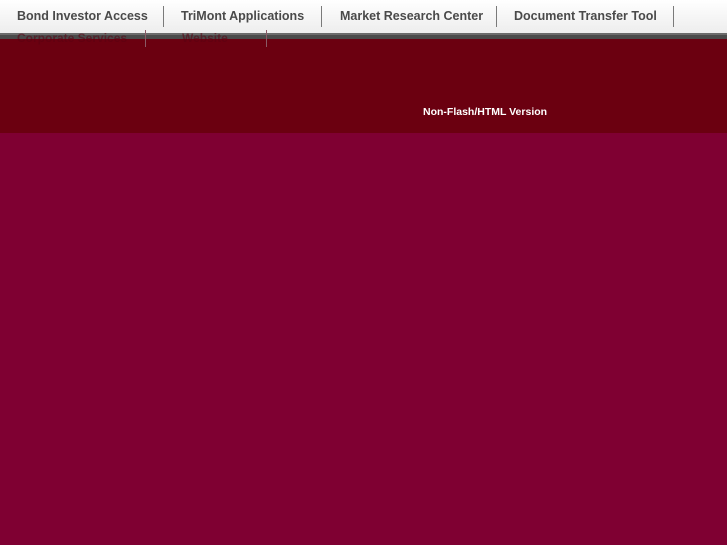 The width and height of the screenshot is (727, 545). What do you see at coordinates (72, 38) in the screenshot?
I see `nav-corporate-services: Corporate Services` at bounding box center [72, 38].